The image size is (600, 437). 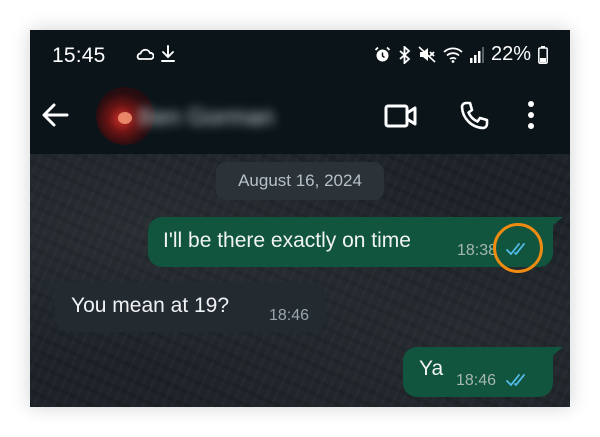 What do you see at coordinates (55, 115) in the screenshot?
I see `back-arrow-icon` at bounding box center [55, 115].